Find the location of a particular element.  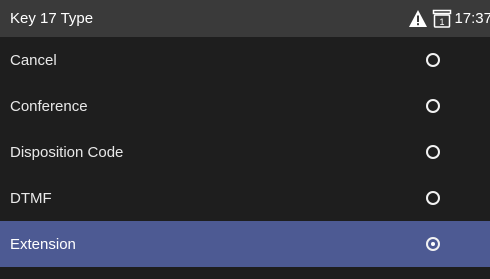

svg-text: 1 is located at coordinates (442, 22).